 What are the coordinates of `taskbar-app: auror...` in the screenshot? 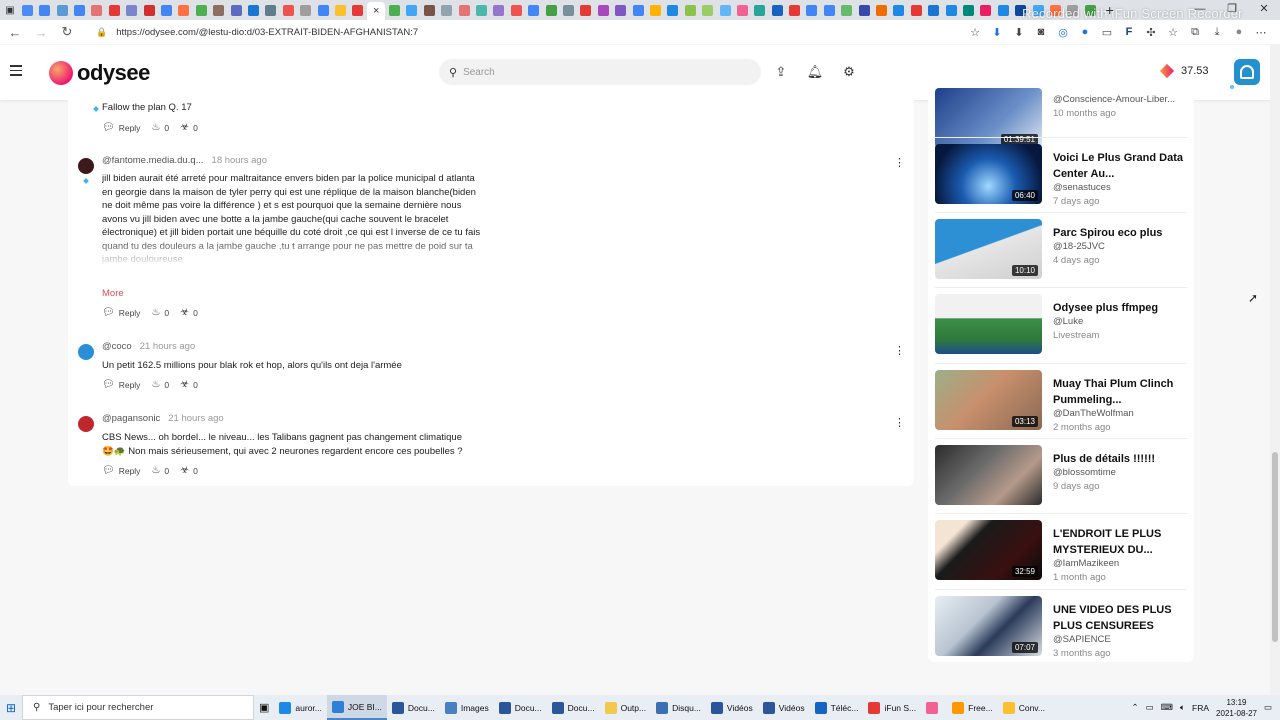 It's located at (300, 707).